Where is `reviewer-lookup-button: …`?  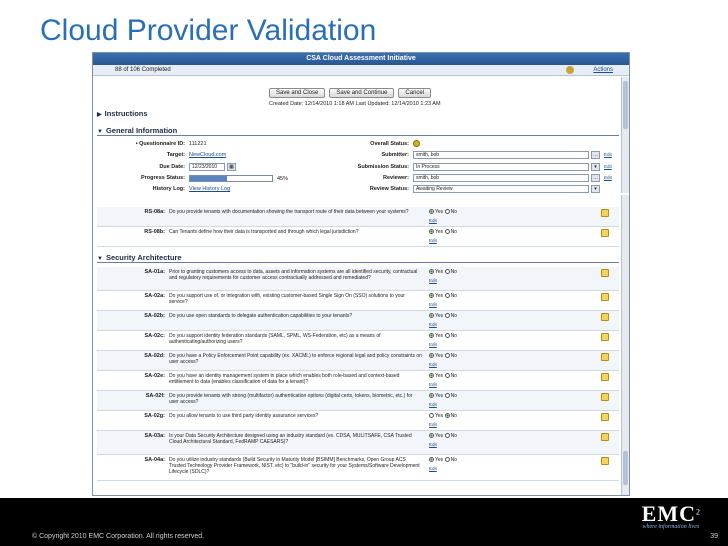 reviewer-lookup-button: … is located at coordinates (595, 178).